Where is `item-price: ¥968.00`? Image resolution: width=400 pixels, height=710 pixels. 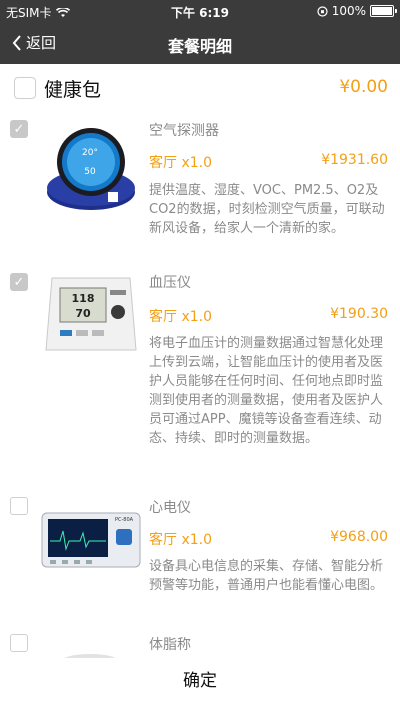 item-price: ¥968.00 is located at coordinates (359, 537).